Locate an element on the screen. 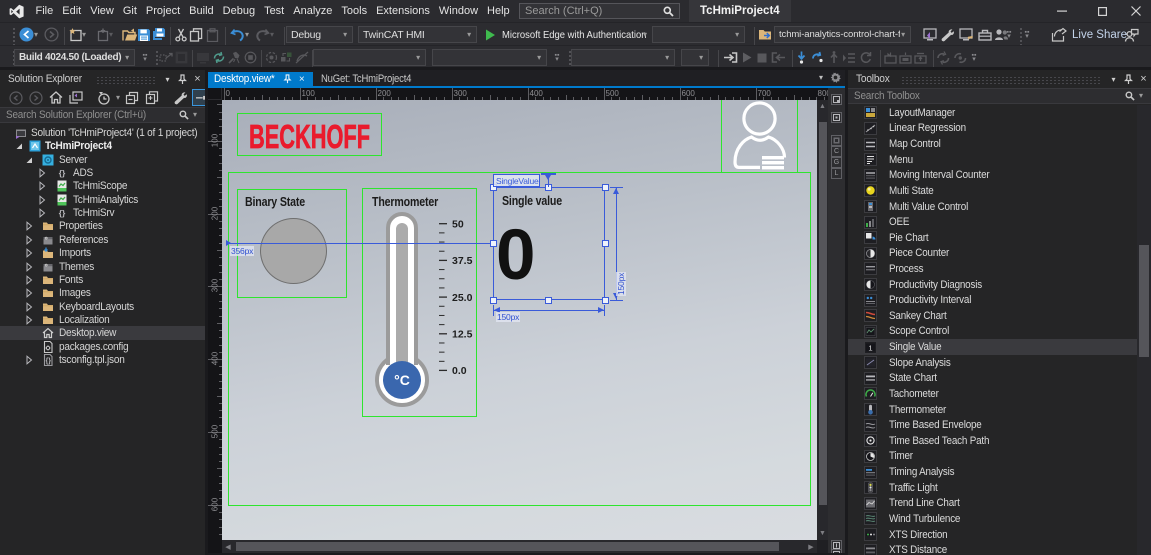 This screenshot has width=1151, height=555. tree-item-tchmianalytics: TcHmiAnalytics is located at coordinates (102, 200).